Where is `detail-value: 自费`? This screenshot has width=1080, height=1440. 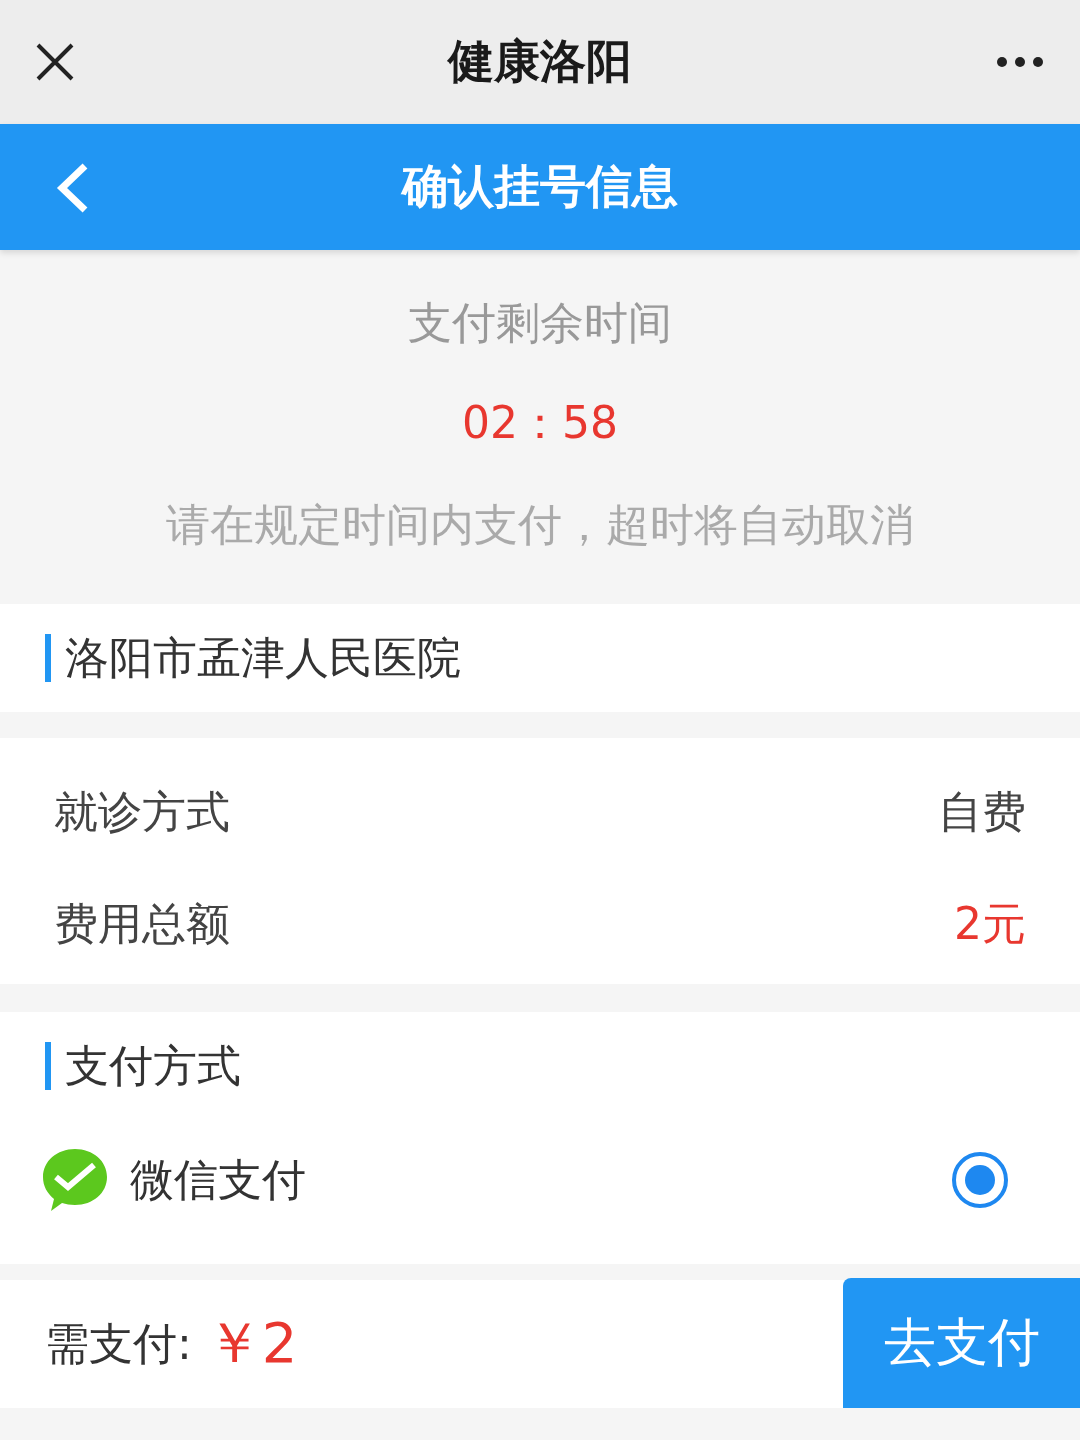 detail-value: 自费 is located at coordinates (982, 811).